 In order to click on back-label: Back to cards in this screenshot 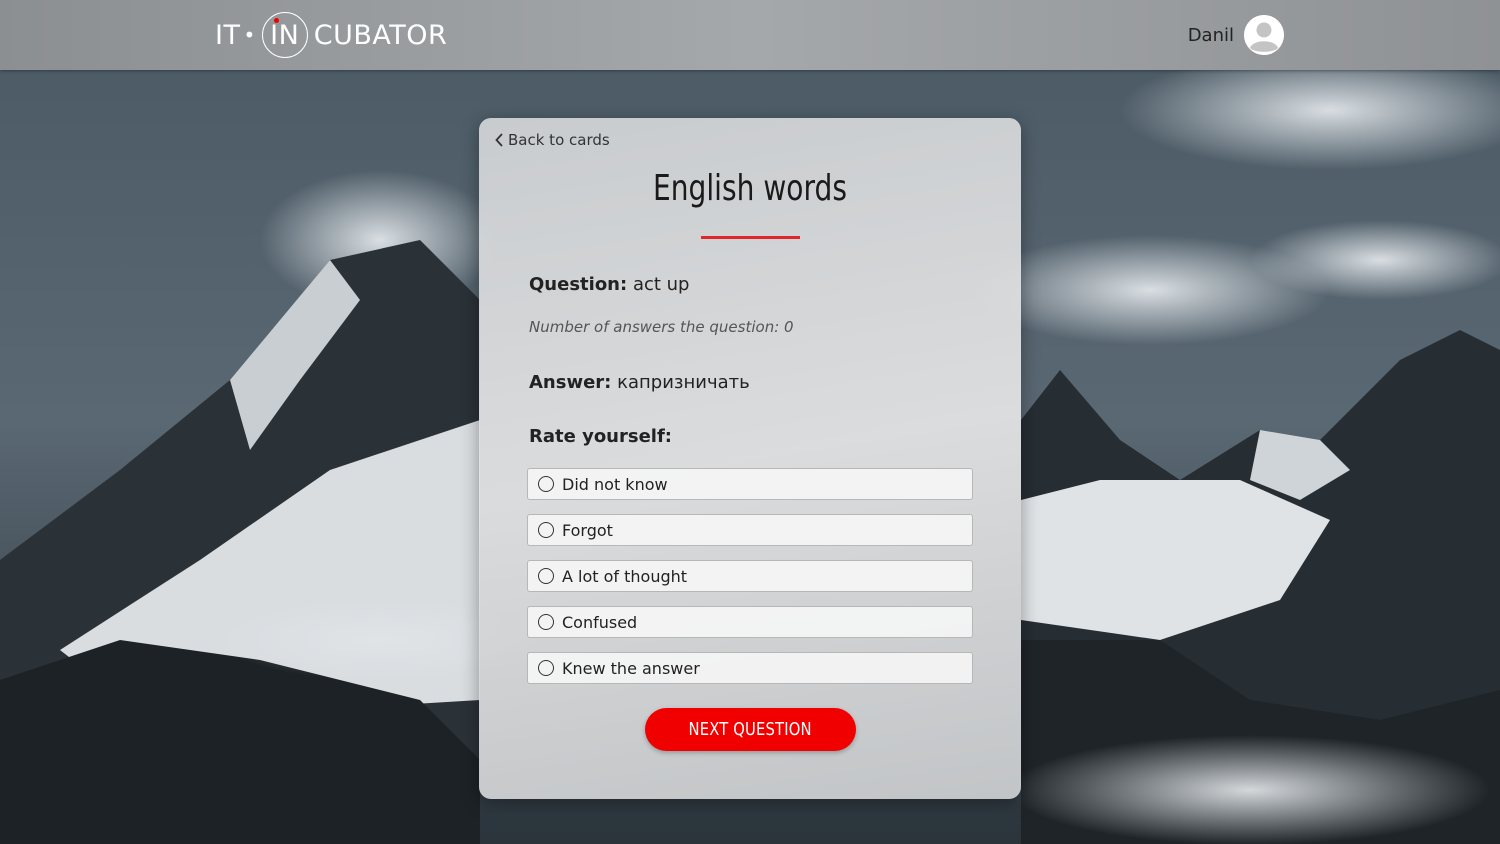, I will do `click(559, 140)`.